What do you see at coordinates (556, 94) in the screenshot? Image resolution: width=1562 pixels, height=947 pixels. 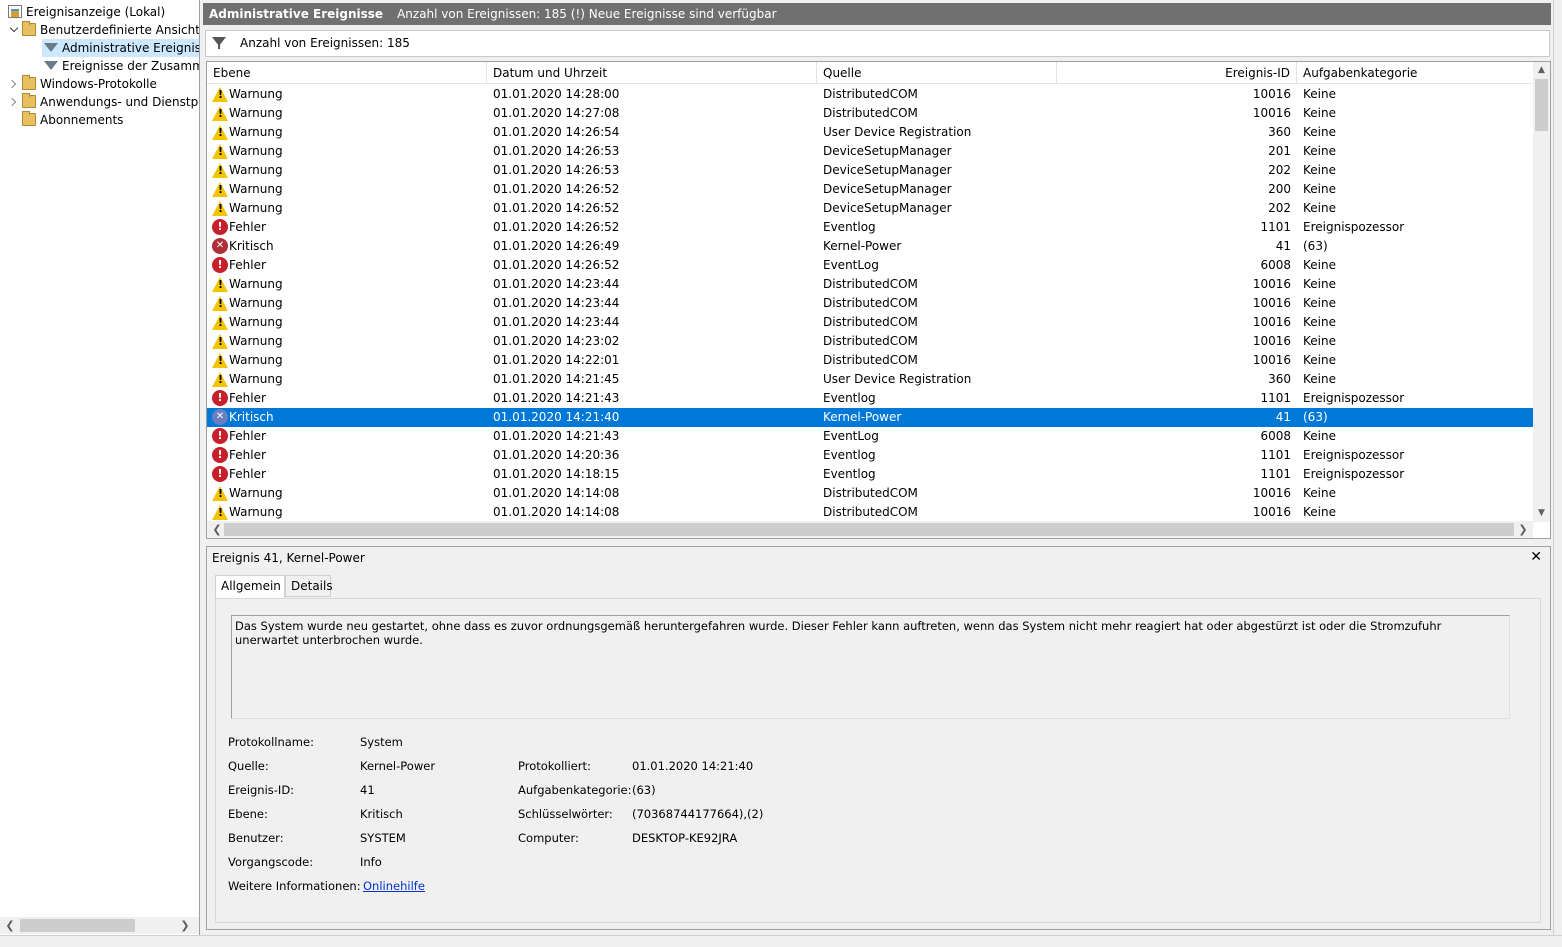 I see `datetime-cell: 01.01.2020 14:28:00` at bounding box center [556, 94].